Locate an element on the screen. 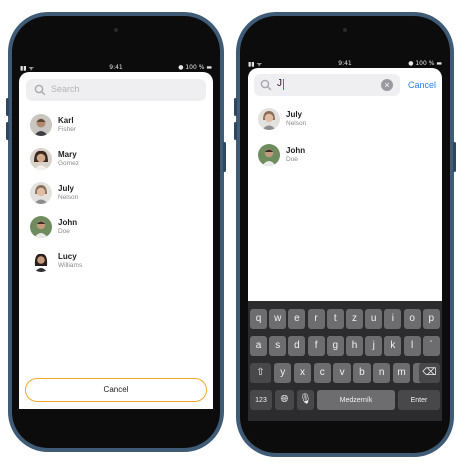 This screenshot has width=468, height=469. text-caret is located at coordinates (283, 84).